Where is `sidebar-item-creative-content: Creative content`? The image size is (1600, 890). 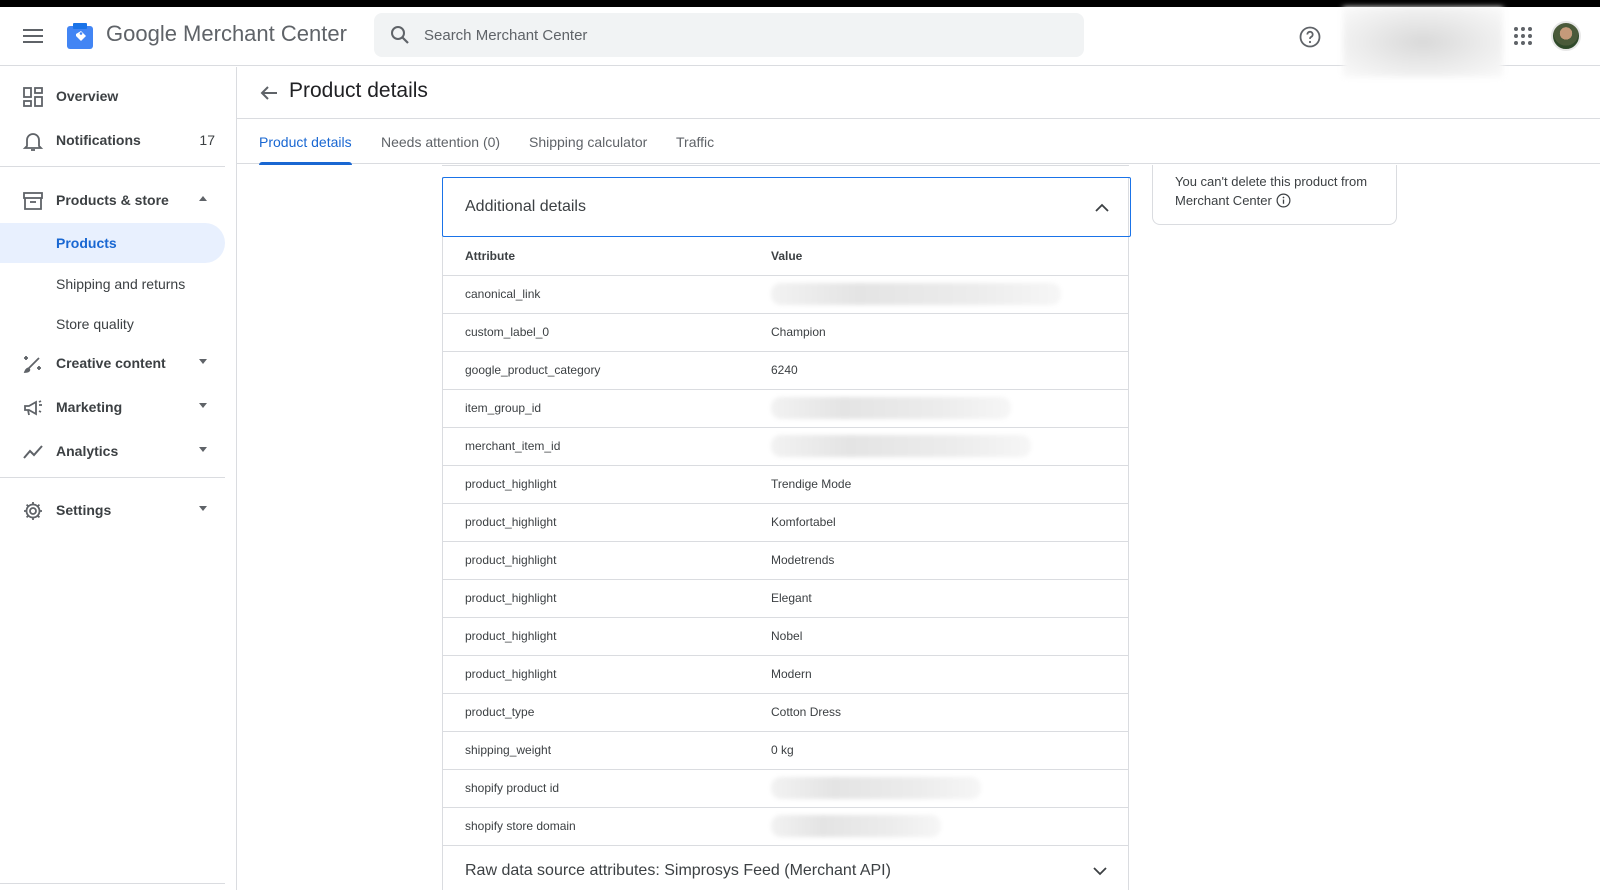 sidebar-item-creative-content: Creative content is located at coordinates (112, 363).